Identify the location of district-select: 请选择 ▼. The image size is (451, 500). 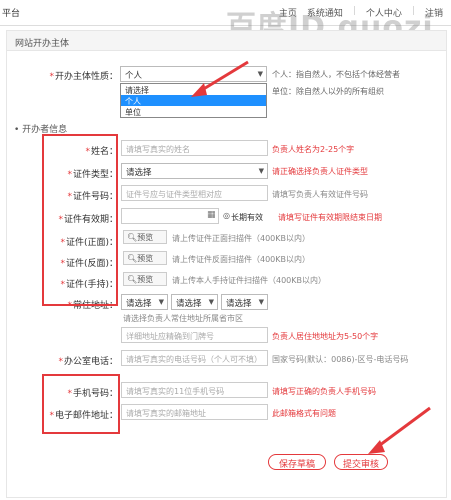
(244, 302).